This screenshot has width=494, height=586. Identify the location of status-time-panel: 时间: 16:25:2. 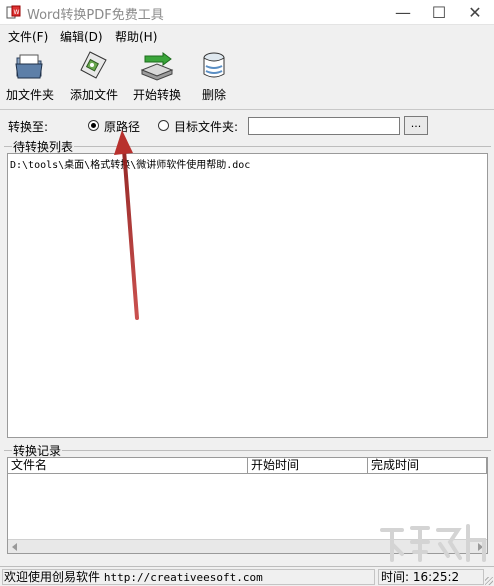
(431, 577).